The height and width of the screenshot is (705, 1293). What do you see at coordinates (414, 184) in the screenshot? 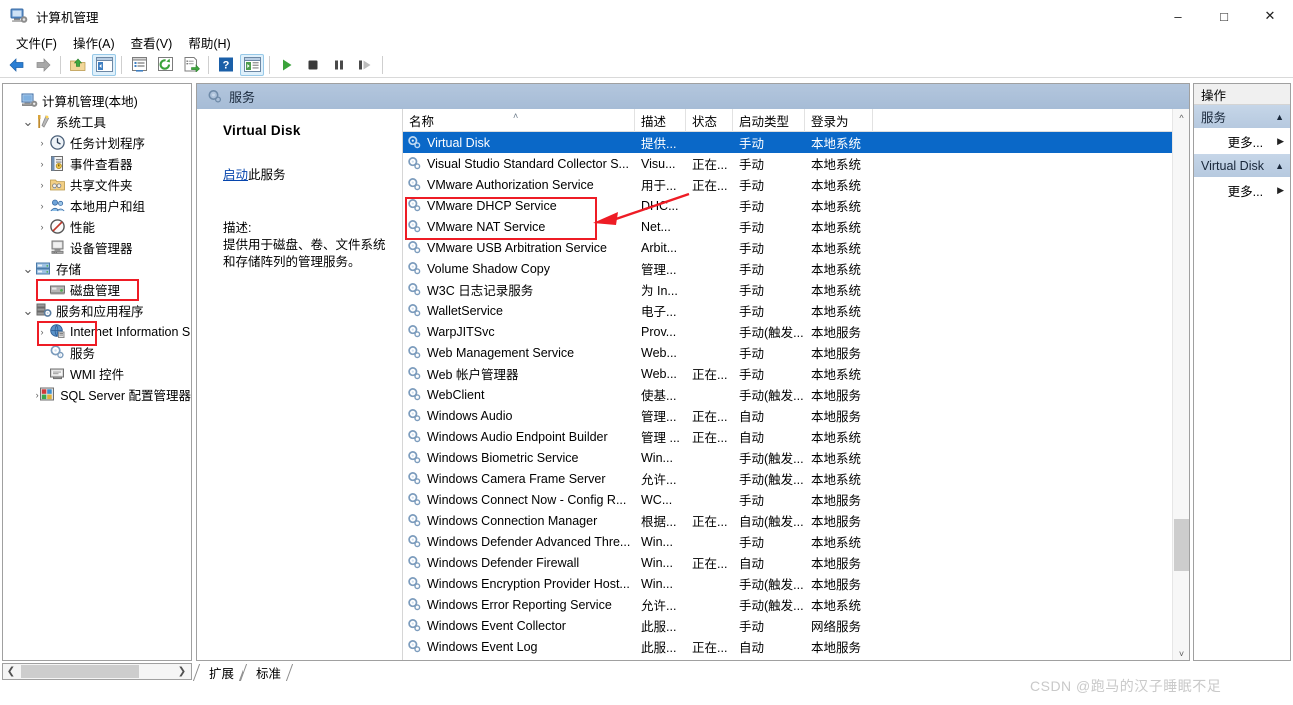
I see `service-gear-icon` at bounding box center [414, 184].